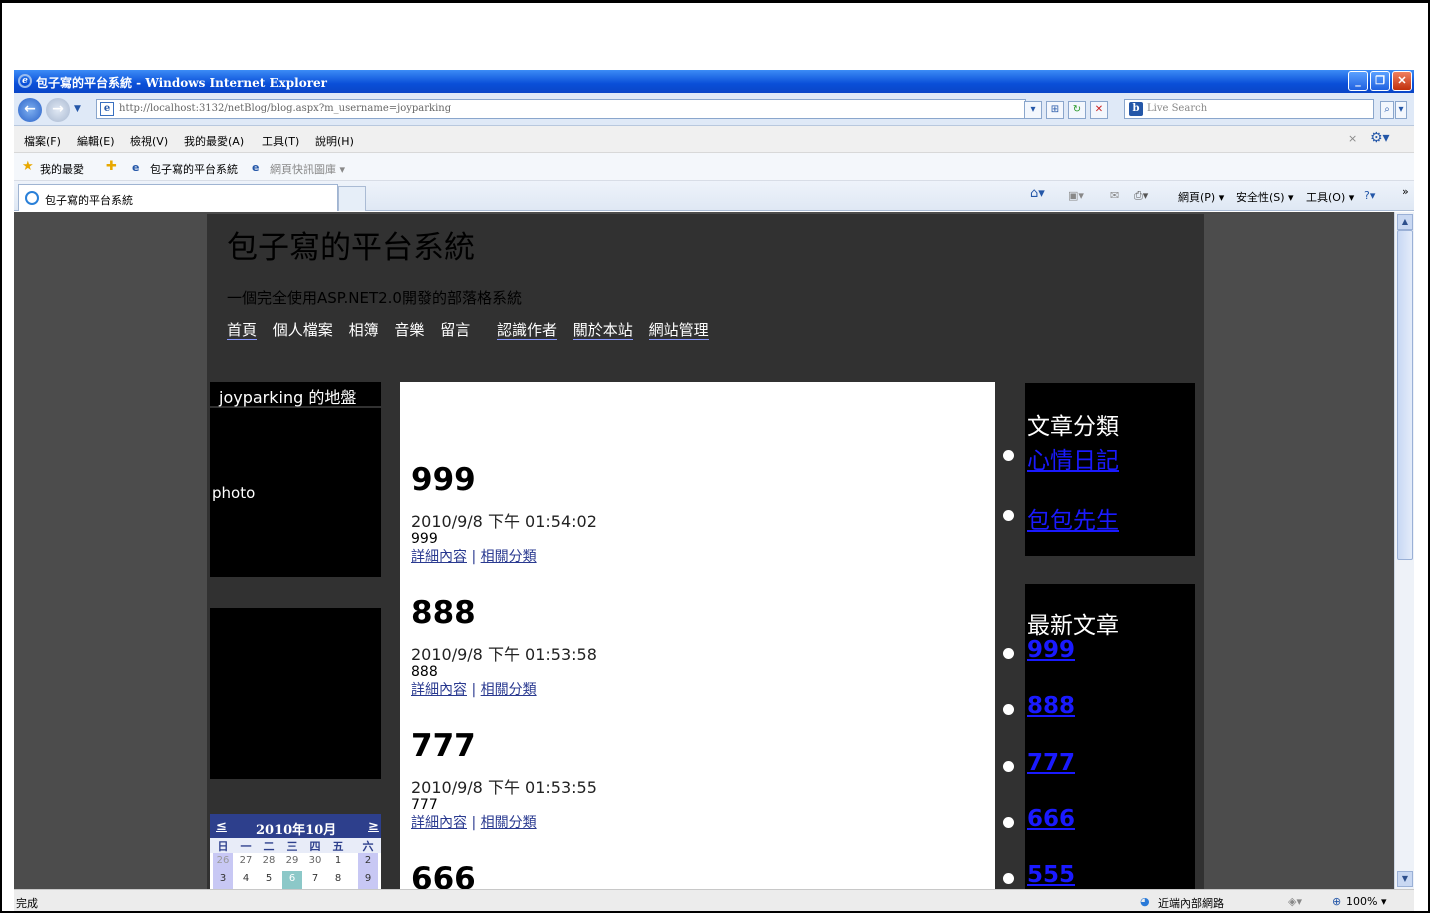 This screenshot has height=913, width=1430. I want to click on latest-link: 666, so click(1051, 819).